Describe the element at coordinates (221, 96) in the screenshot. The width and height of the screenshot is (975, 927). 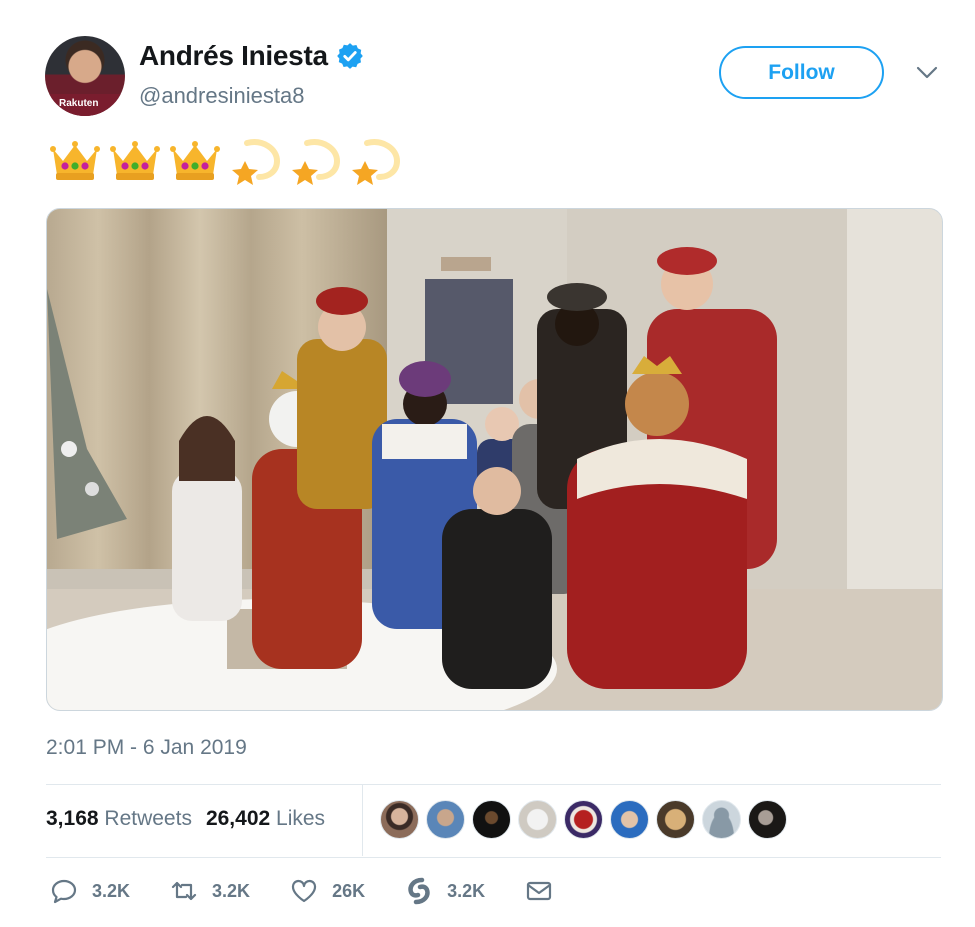
I see `author-handle: @andresiniesta8` at that location.